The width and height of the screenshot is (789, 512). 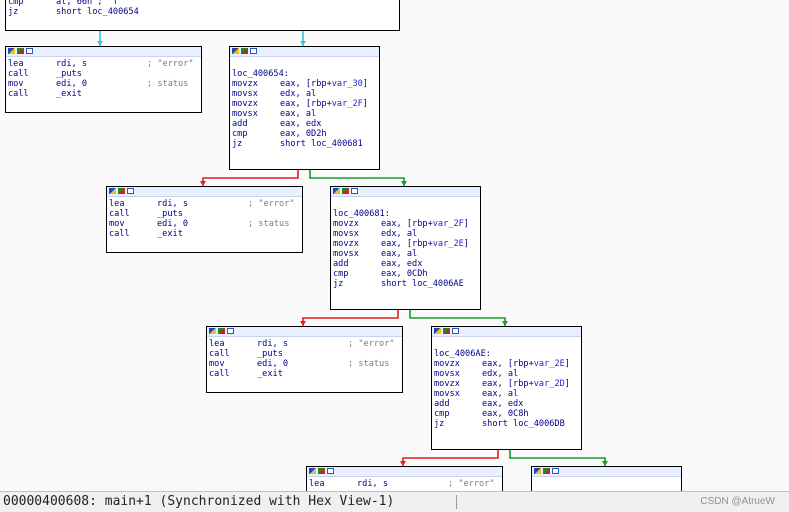 What do you see at coordinates (341, 274) in the screenshot?
I see `mnemonic: cmp` at bounding box center [341, 274].